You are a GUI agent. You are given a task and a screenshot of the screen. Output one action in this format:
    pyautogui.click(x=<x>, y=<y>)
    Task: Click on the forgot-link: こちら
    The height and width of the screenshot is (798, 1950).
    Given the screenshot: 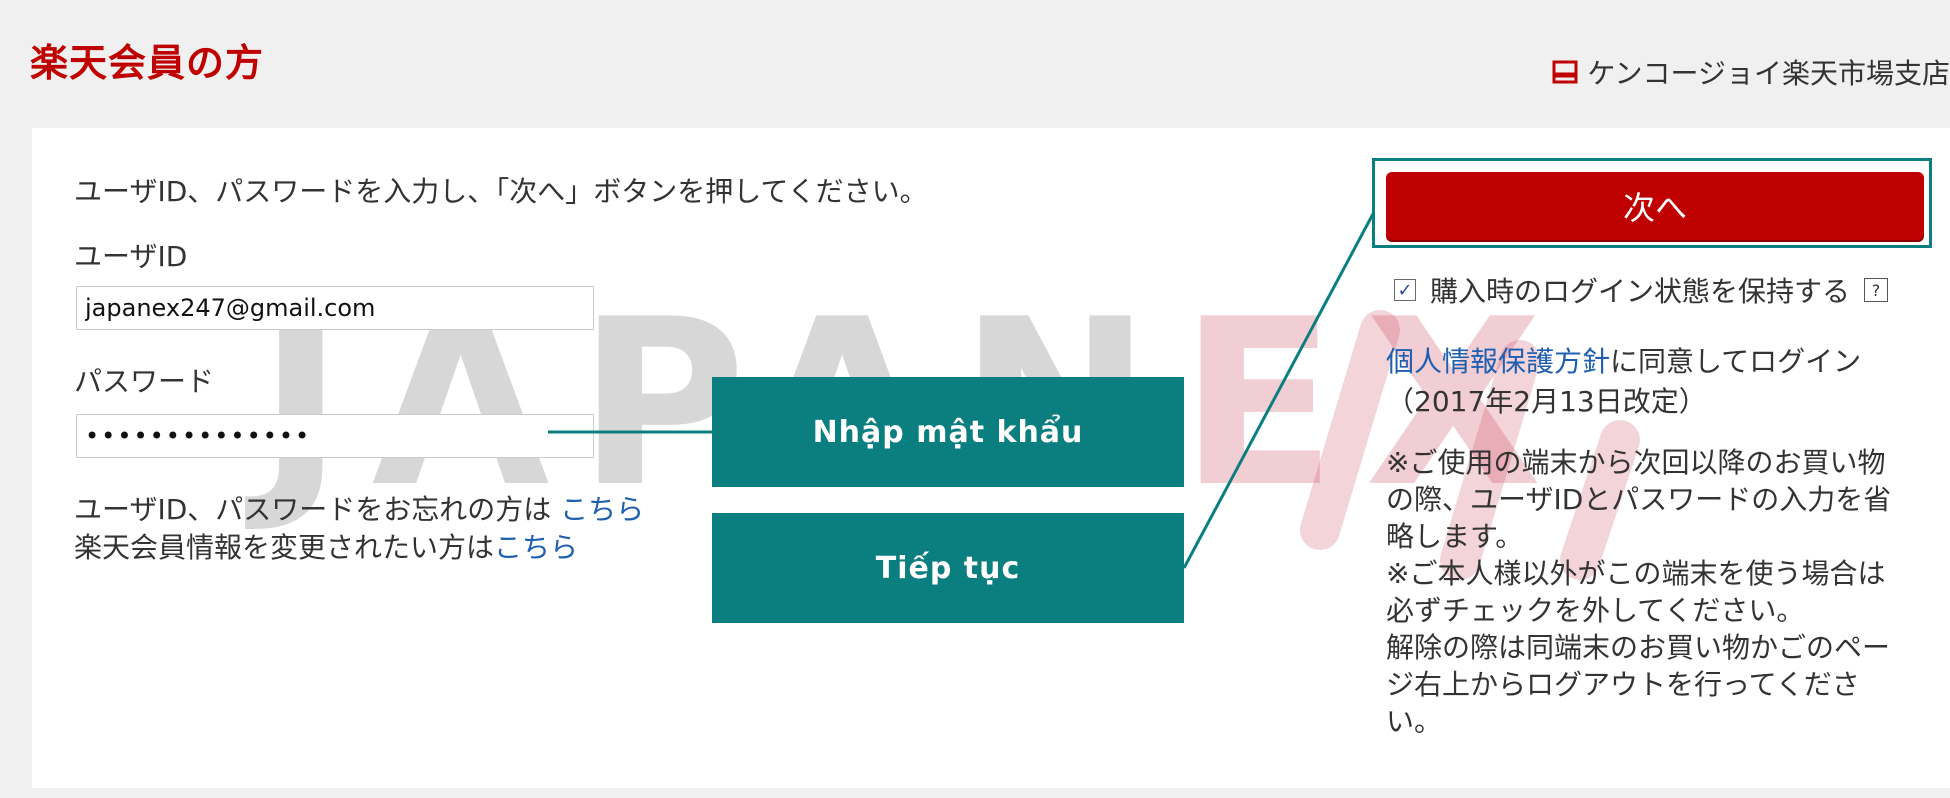 What is the action you would take?
    pyautogui.click(x=602, y=509)
    